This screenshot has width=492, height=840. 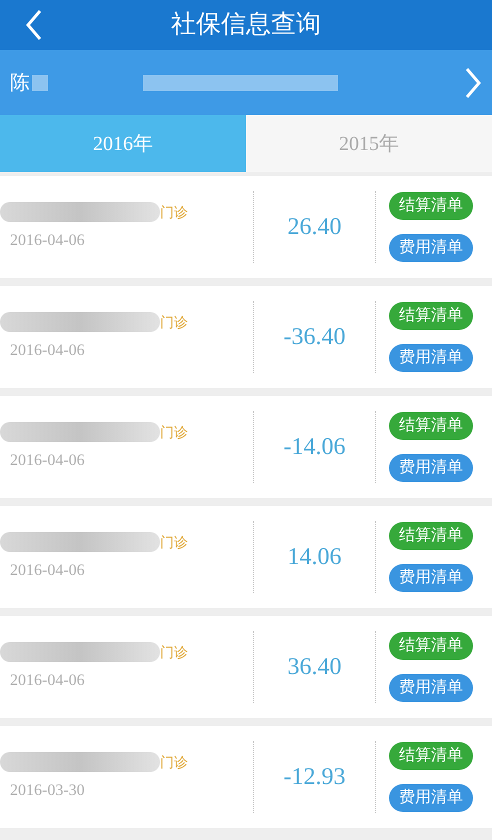 I want to click on profile-bar: 陈, so click(x=246, y=82).